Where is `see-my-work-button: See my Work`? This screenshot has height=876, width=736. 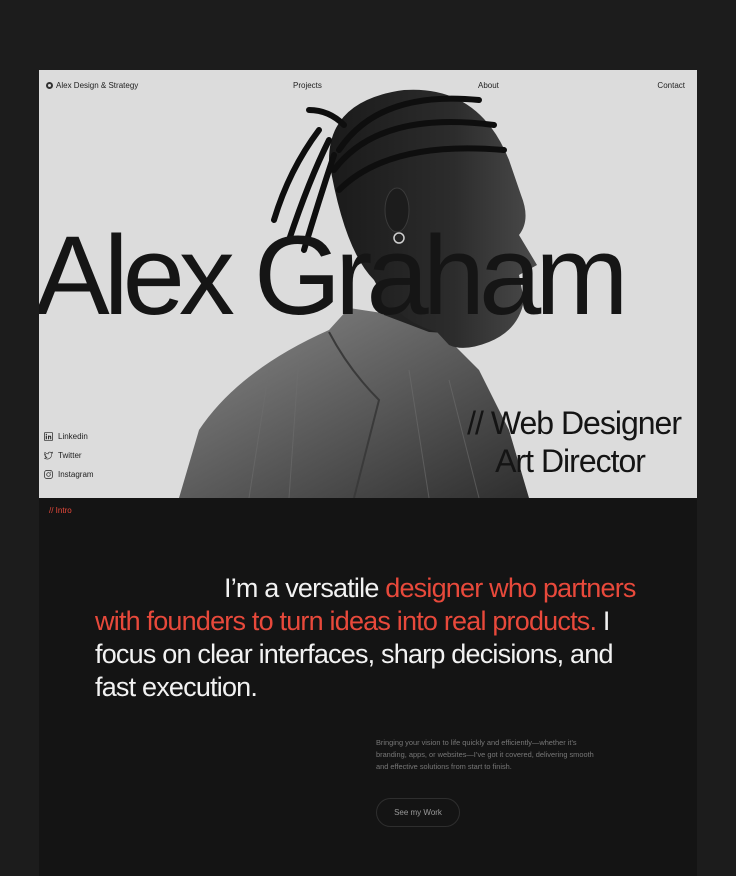
see-my-work-button: See my Work is located at coordinates (418, 812).